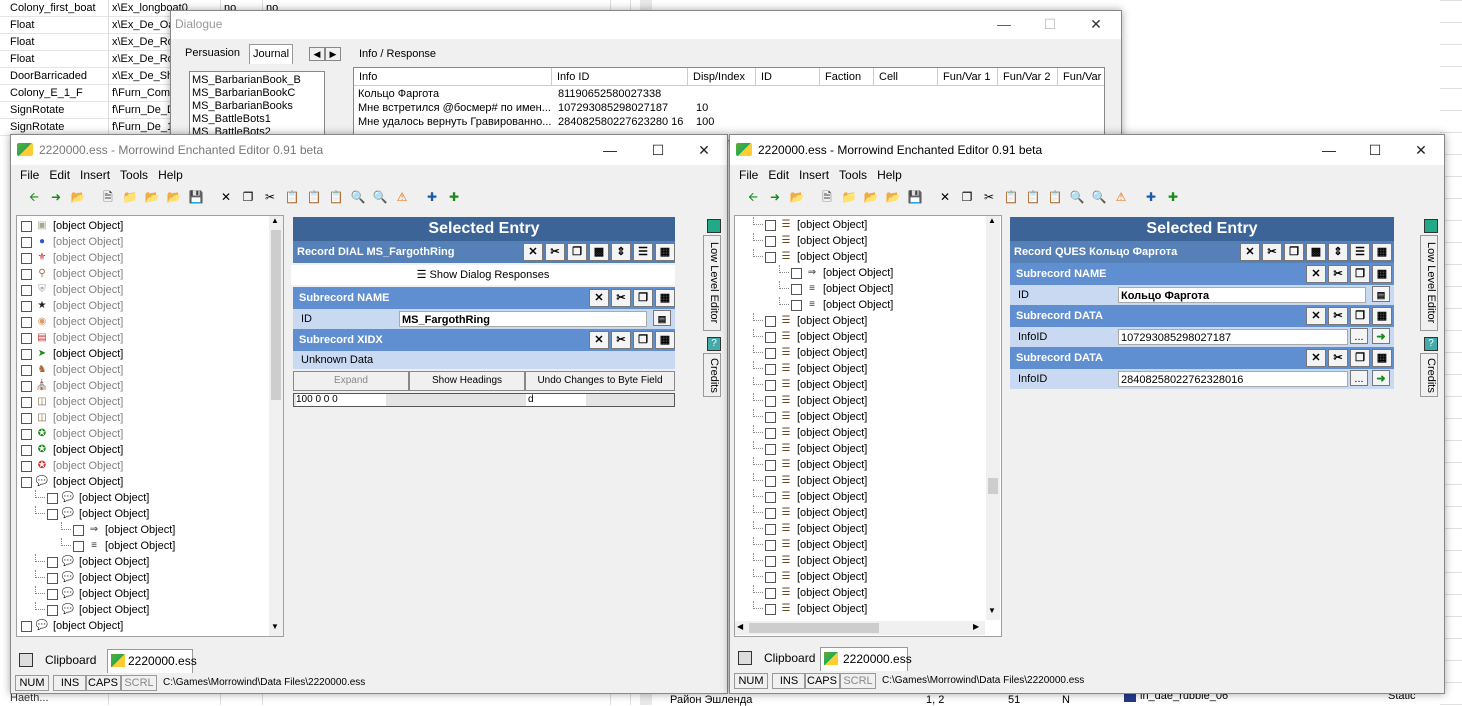 The image size is (1462, 706). What do you see at coordinates (72, 226) in the screenshot?
I see `tree-item: ▣ [object Object]` at bounding box center [72, 226].